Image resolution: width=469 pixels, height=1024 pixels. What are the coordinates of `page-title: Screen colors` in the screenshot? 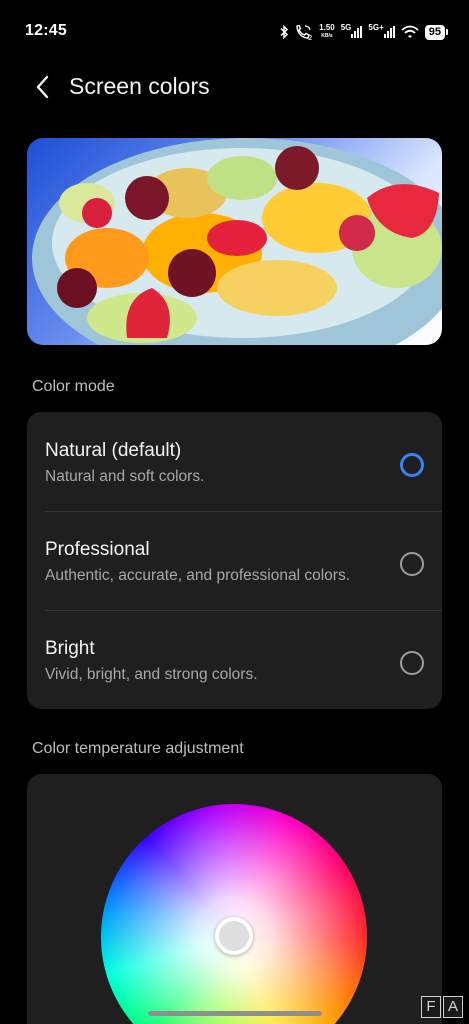 It's located at (139, 86).